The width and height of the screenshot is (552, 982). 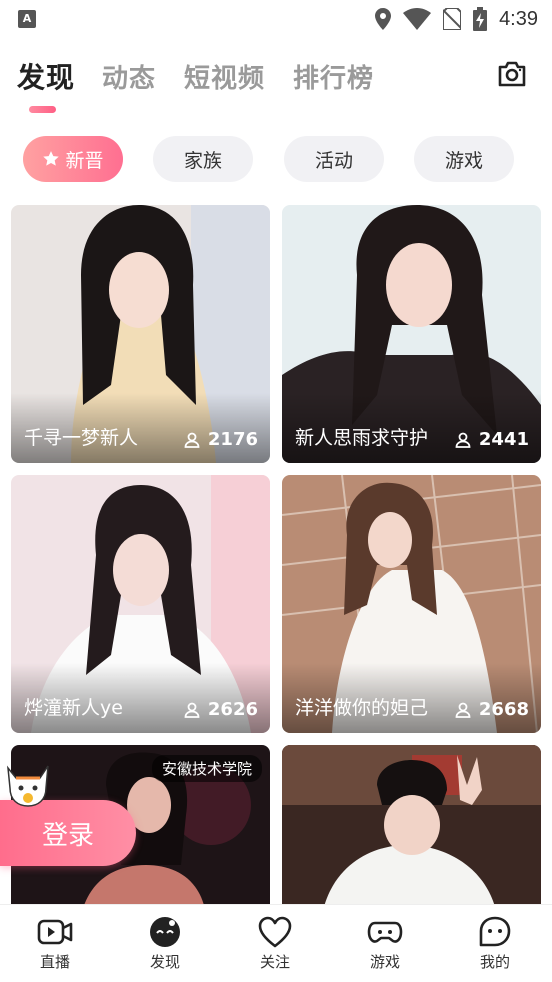 I want to click on bottom-nav-bar: 直播 发现 关注 游戏 我的, so click(x=276, y=942).